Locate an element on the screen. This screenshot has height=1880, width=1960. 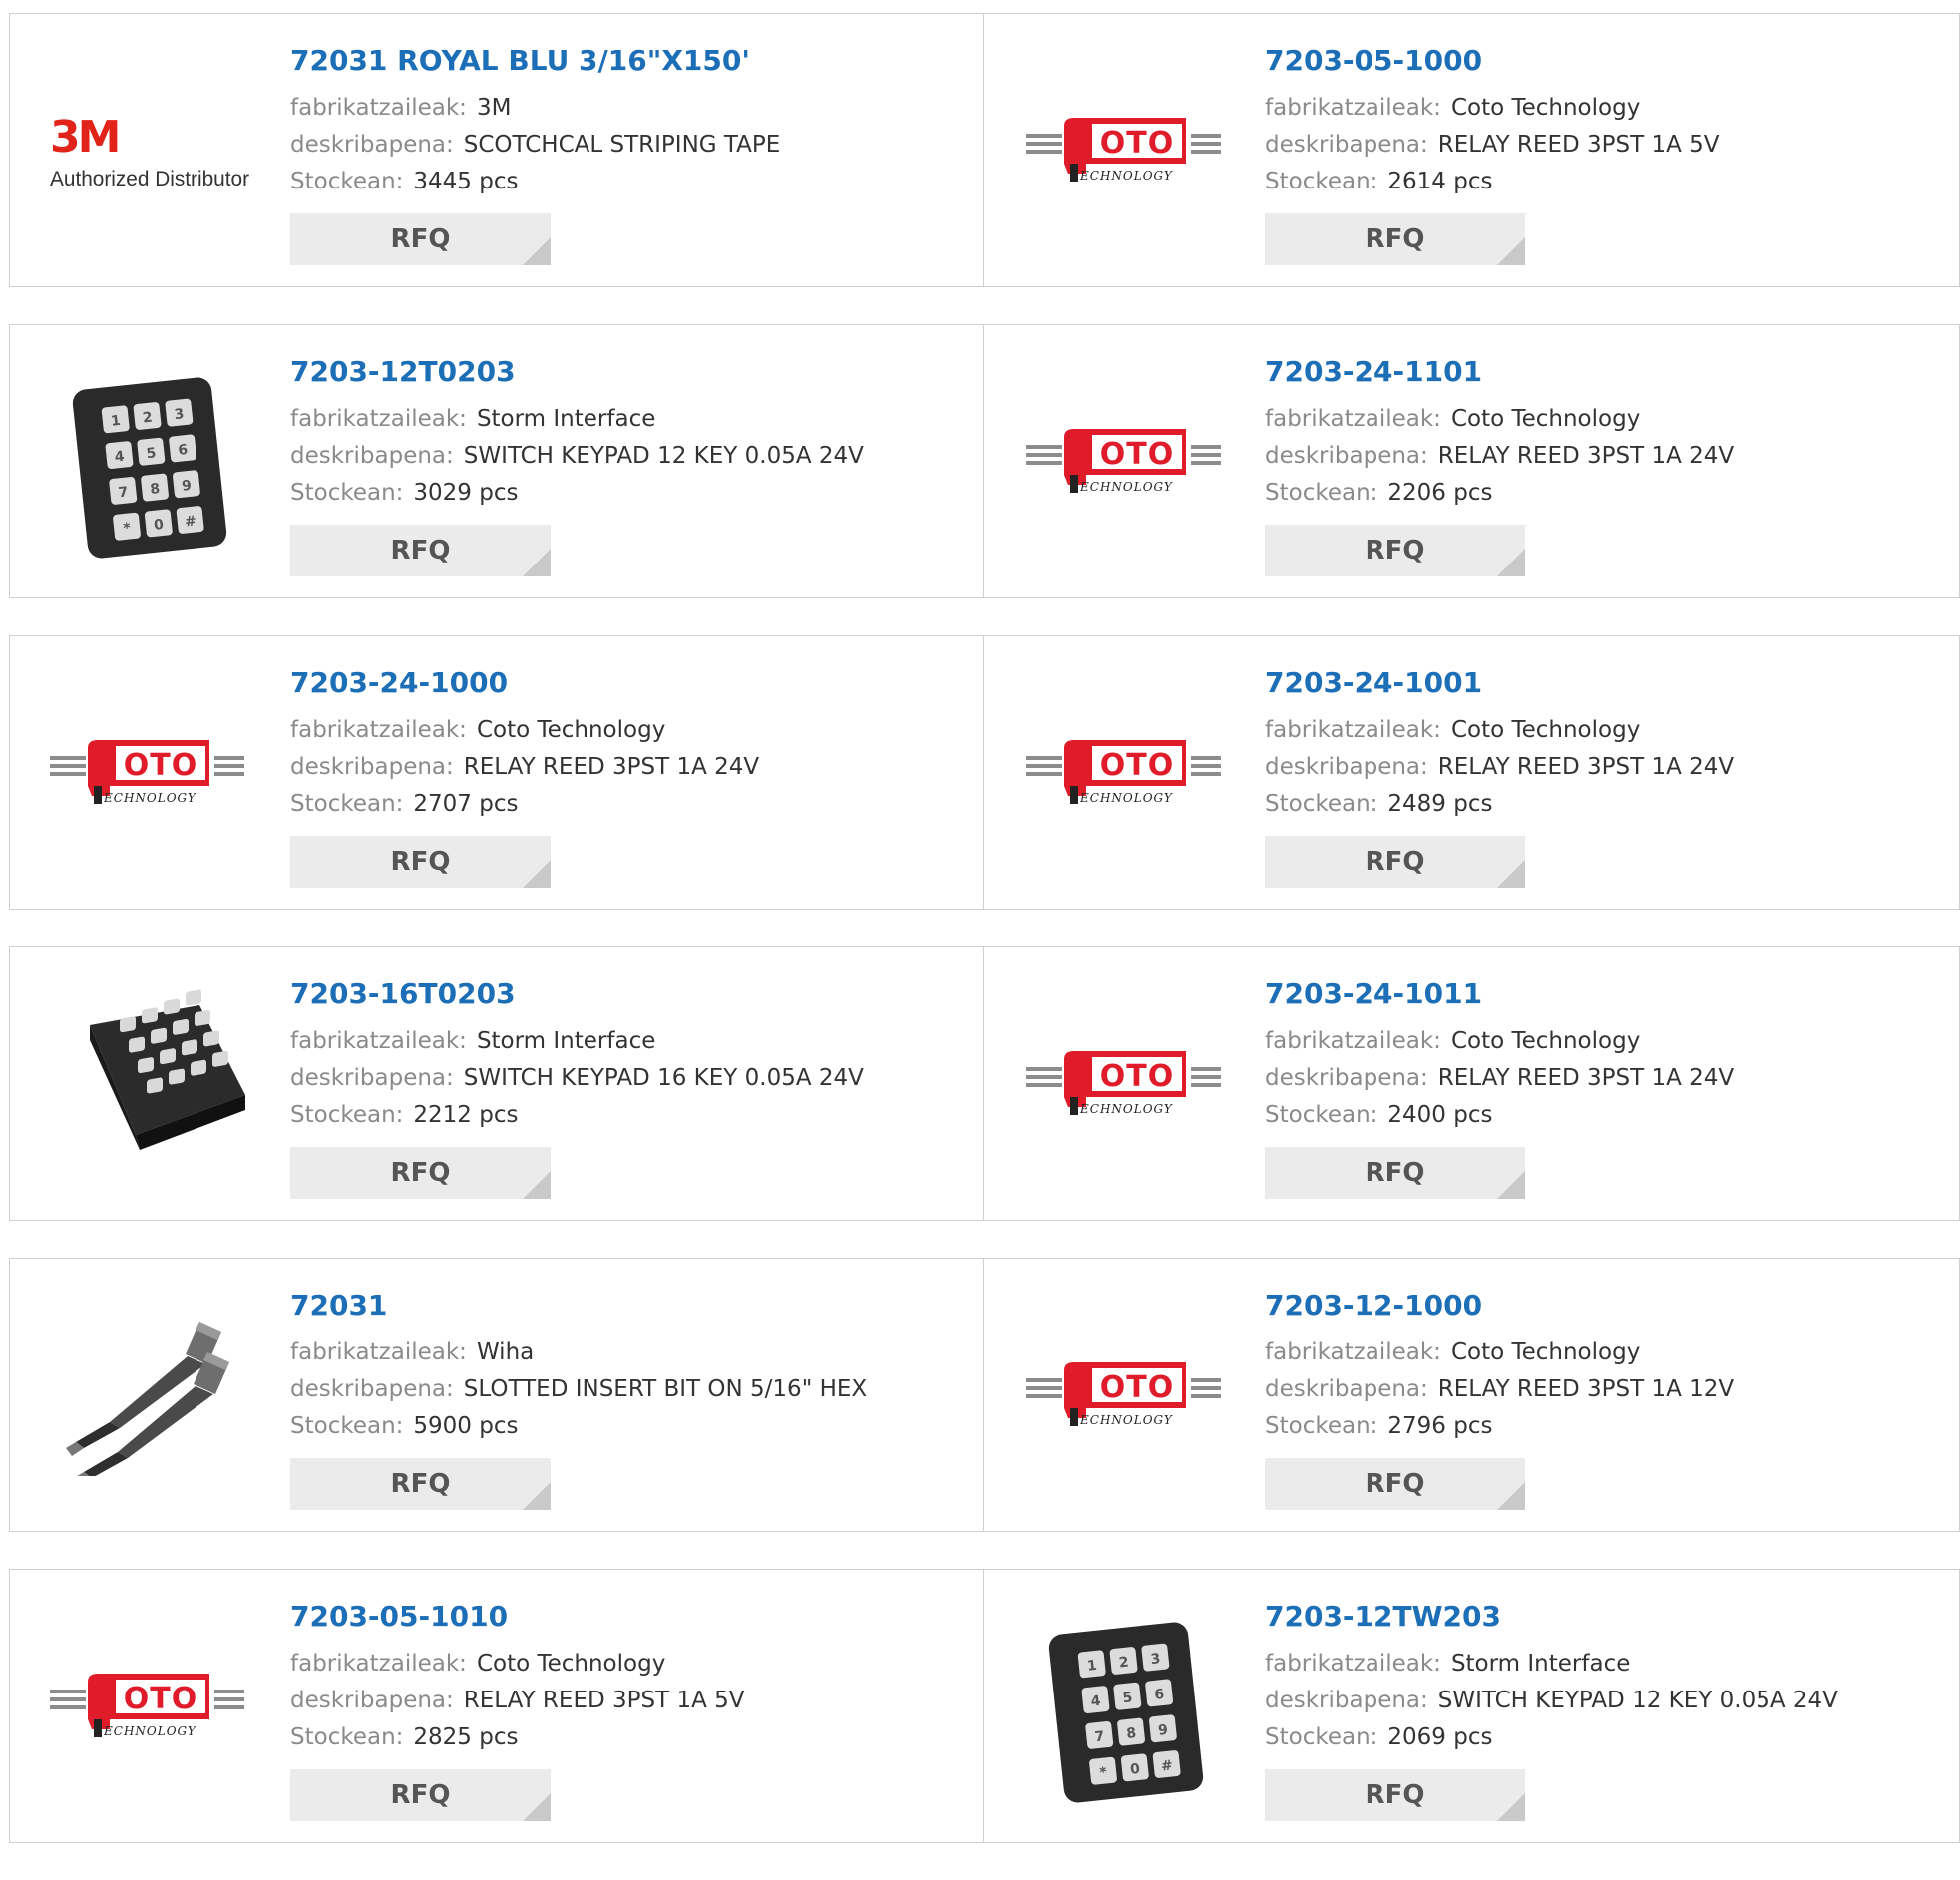
description-value: RELAY REED 3PST 1A 24V is located at coordinates (612, 767).